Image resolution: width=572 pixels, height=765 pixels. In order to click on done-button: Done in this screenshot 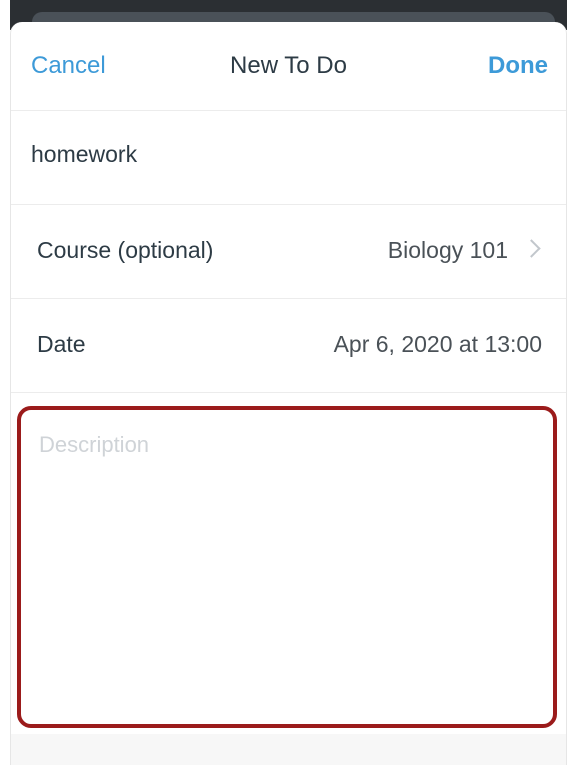, I will do `click(518, 66)`.